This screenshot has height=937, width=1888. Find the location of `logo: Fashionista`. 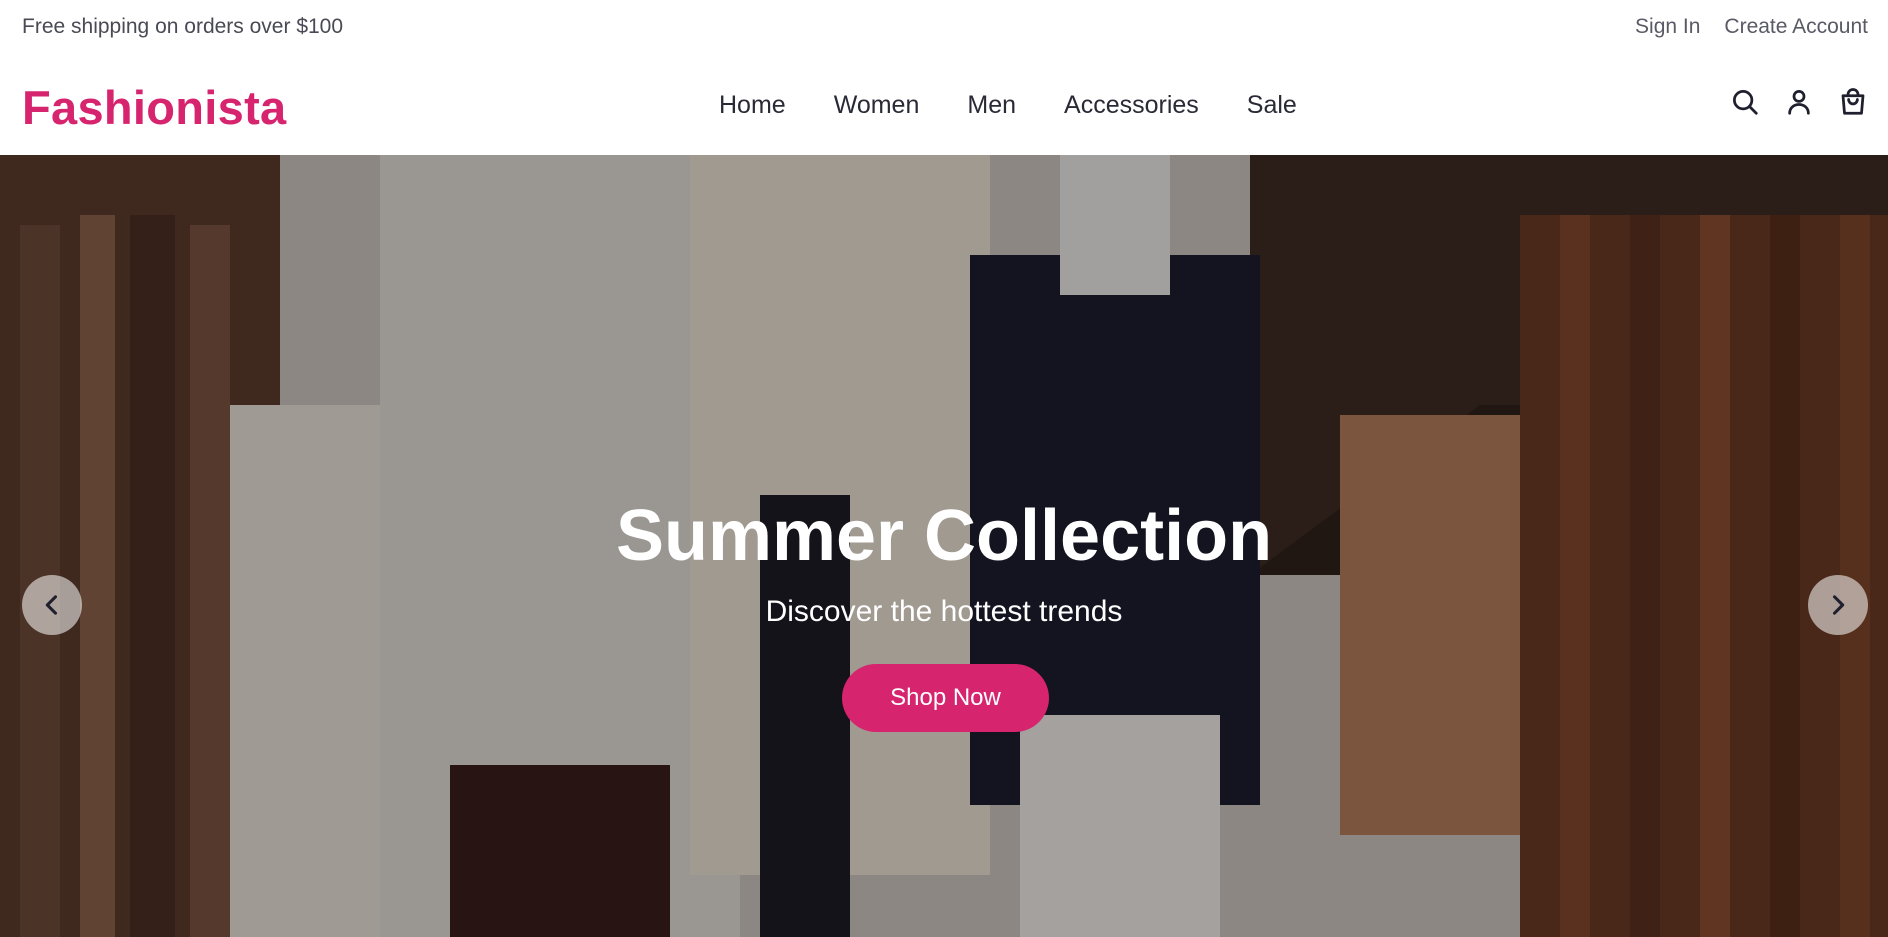

logo: Fashionista is located at coordinates (154, 107).